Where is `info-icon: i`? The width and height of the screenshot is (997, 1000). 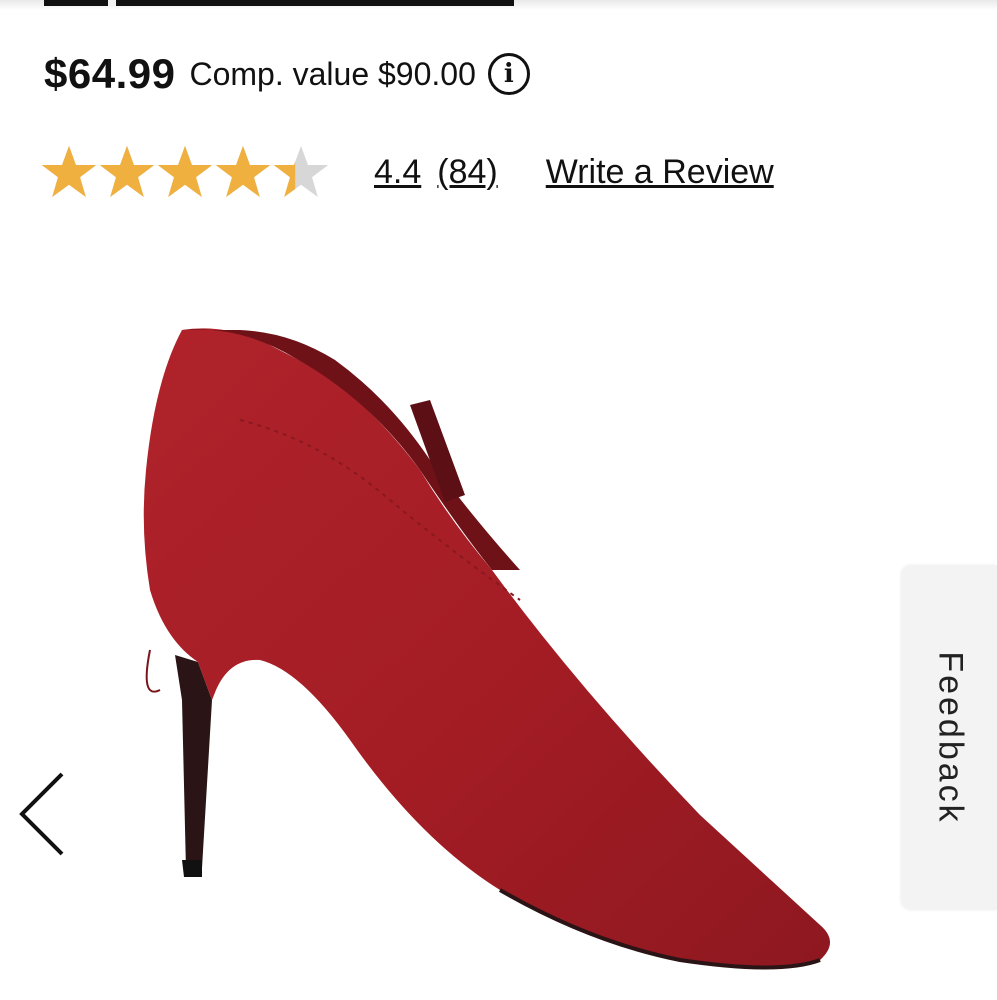
info-icon: i is located at coordinates (508, 74).